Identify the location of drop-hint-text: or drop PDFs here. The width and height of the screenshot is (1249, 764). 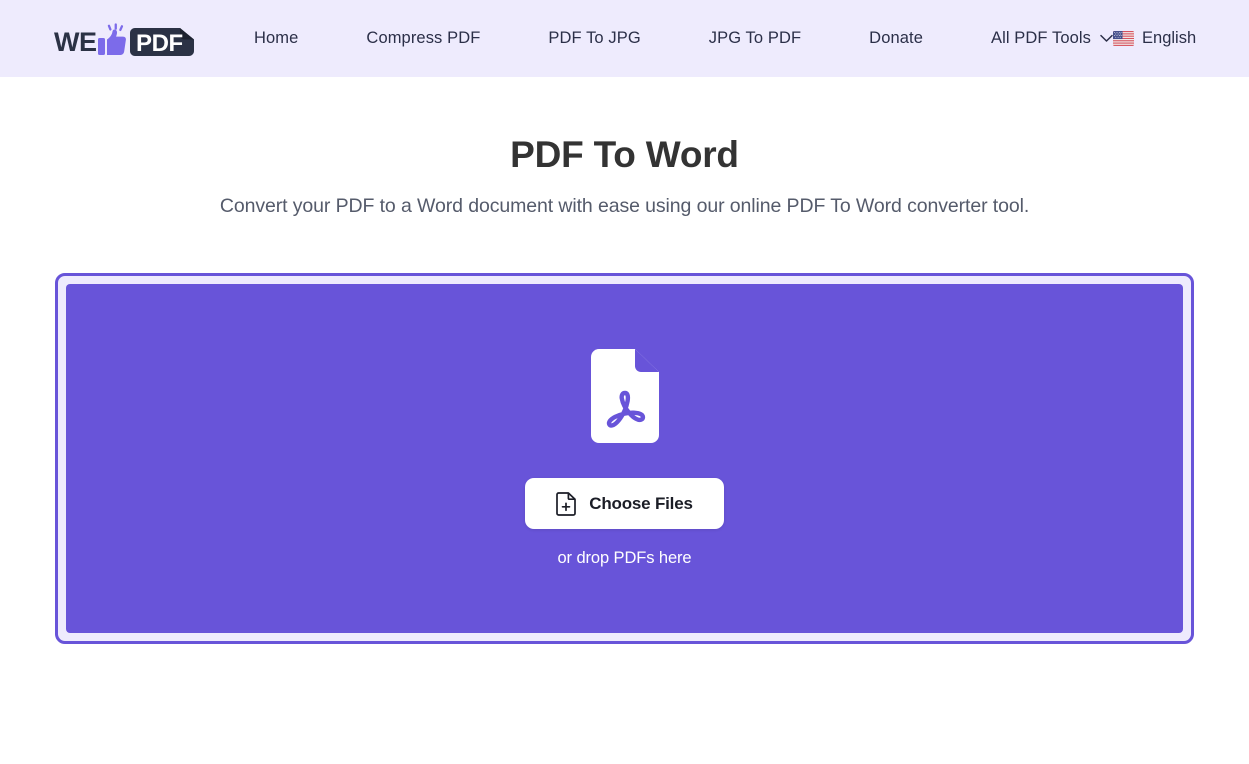
(624, 558).